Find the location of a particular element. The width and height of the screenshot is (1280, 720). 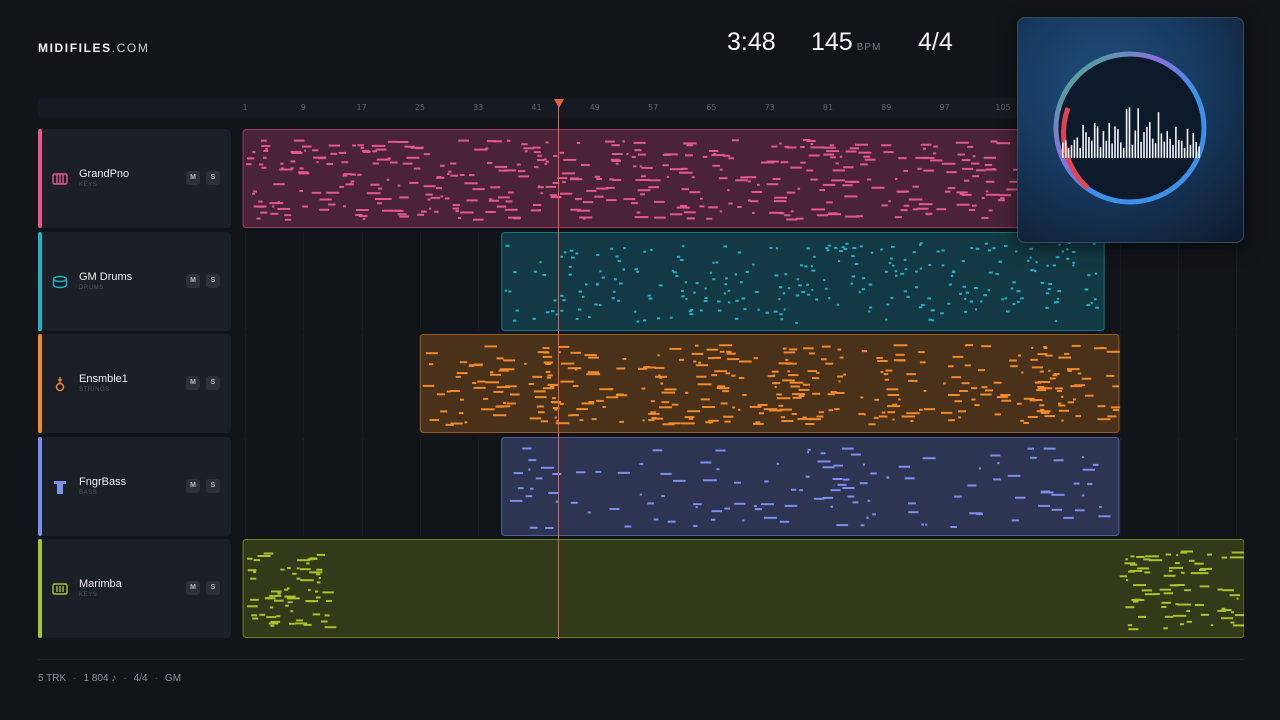

track-row: GM Drums DRUMS M S is located at coordinates (641, 281).